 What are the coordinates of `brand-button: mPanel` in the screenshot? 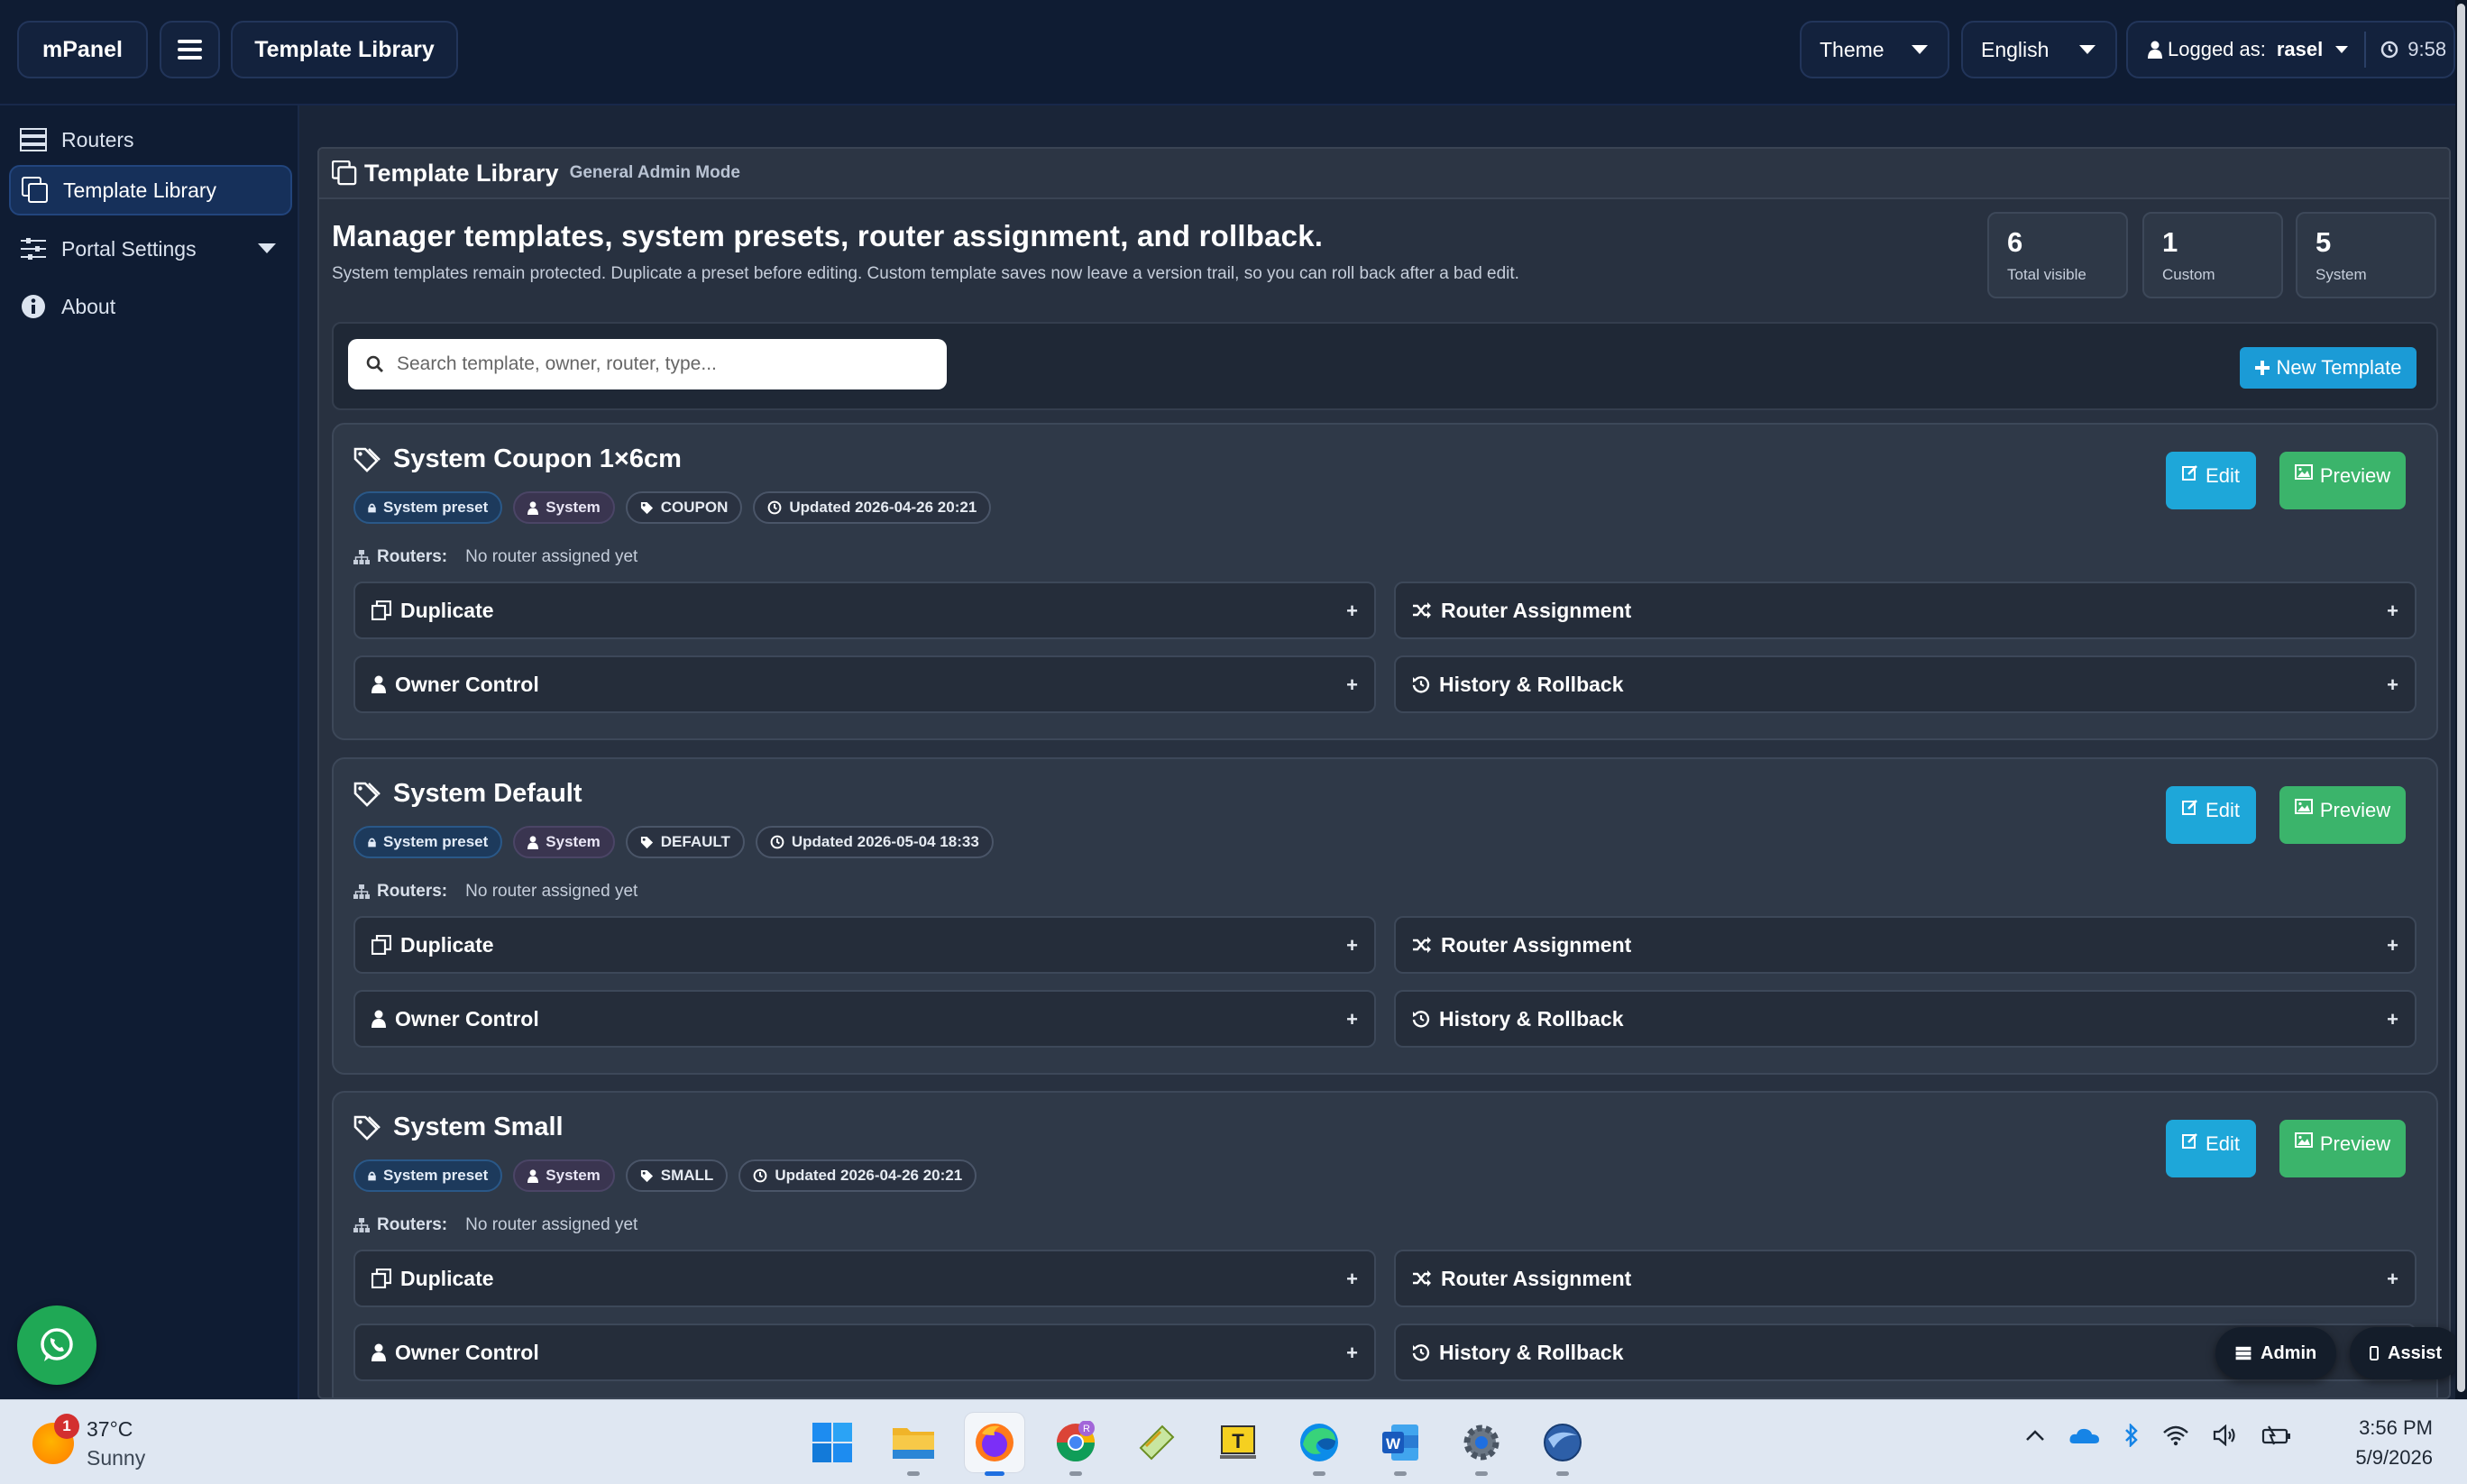 It's located at (82, 49).